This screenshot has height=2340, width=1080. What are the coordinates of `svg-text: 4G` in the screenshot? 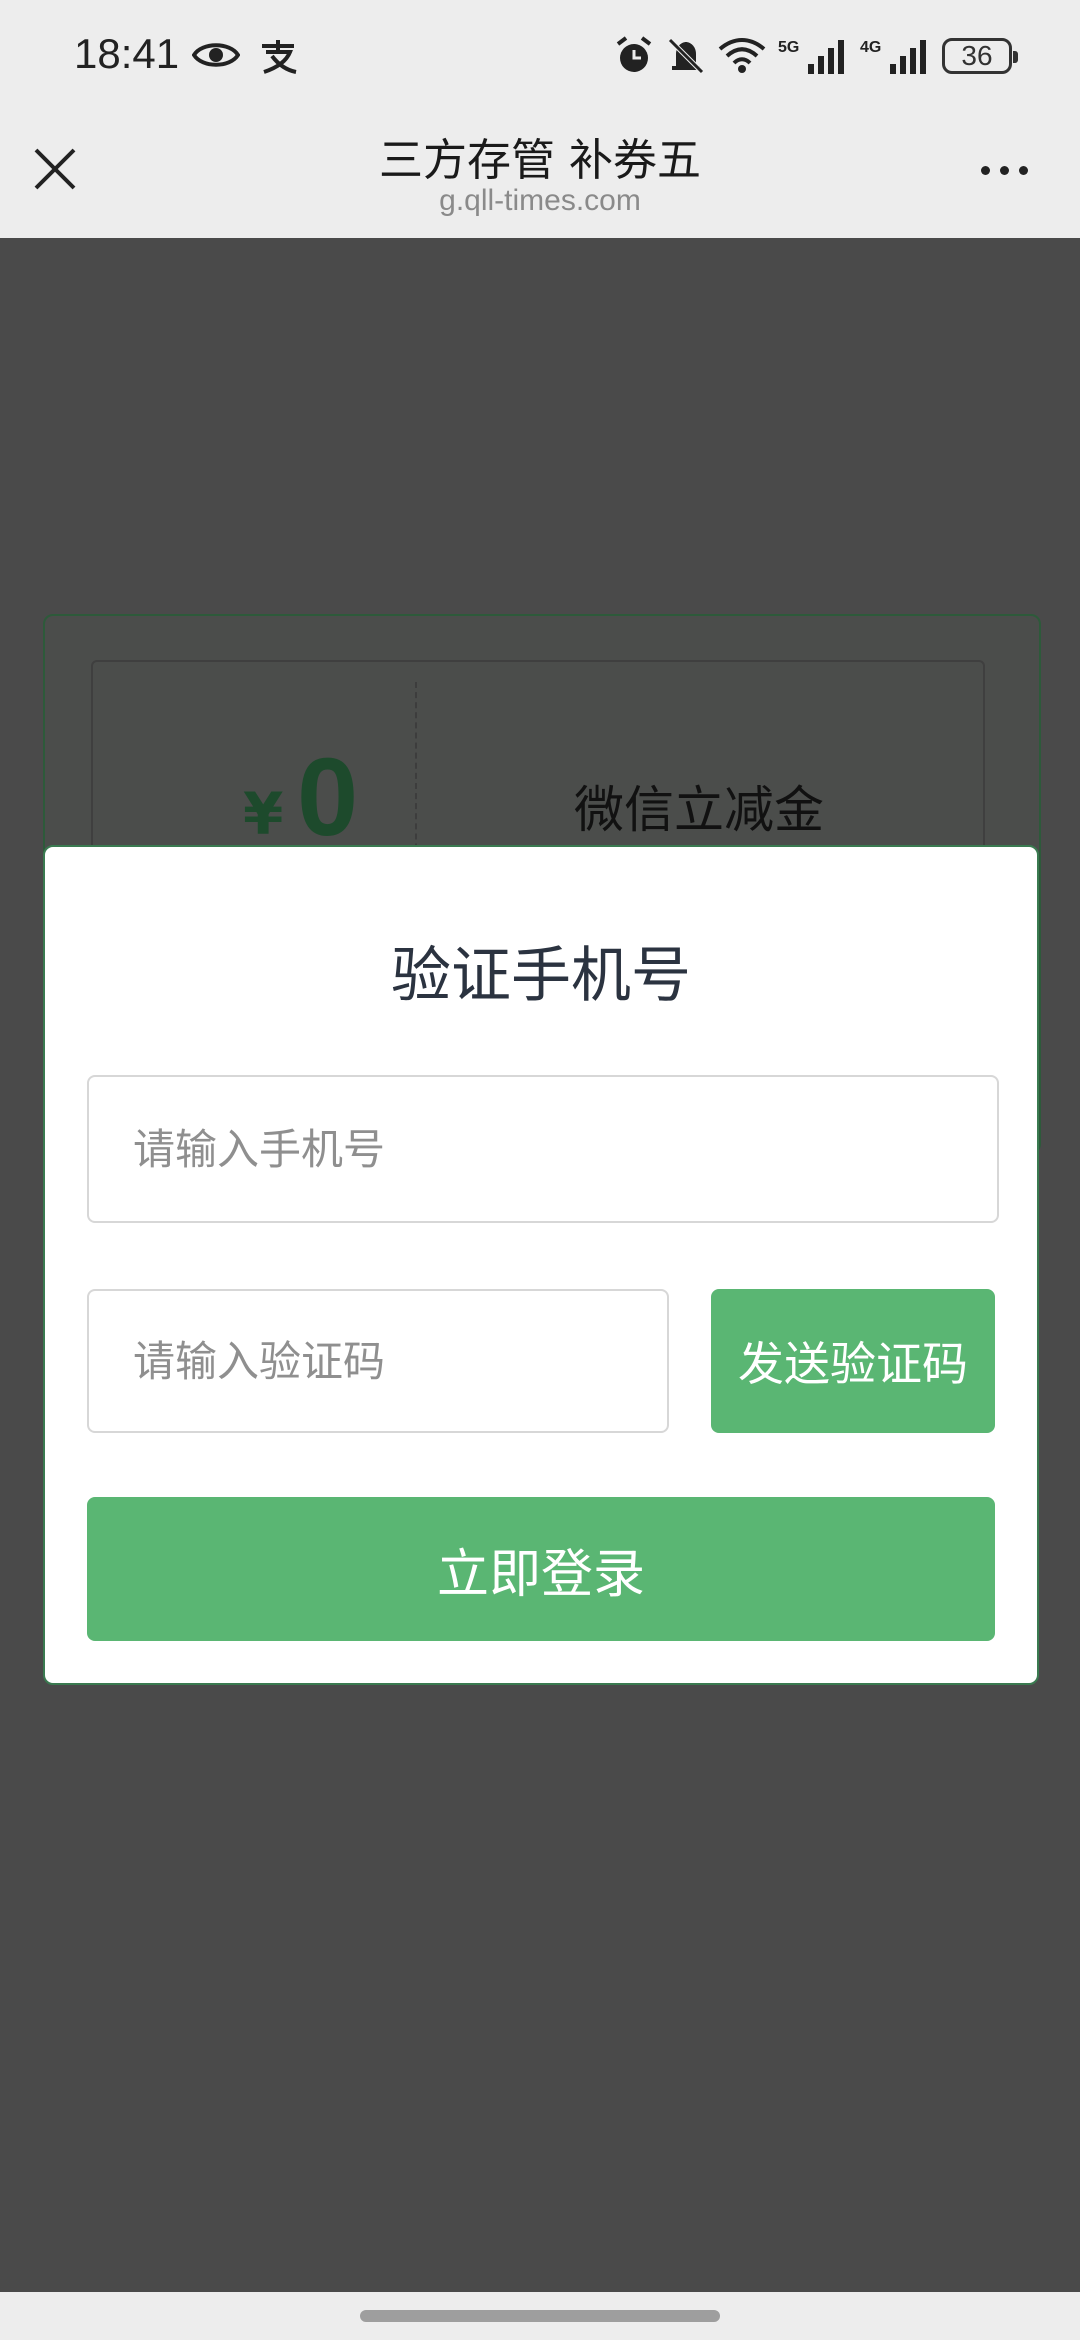 It's located at (870, 47).